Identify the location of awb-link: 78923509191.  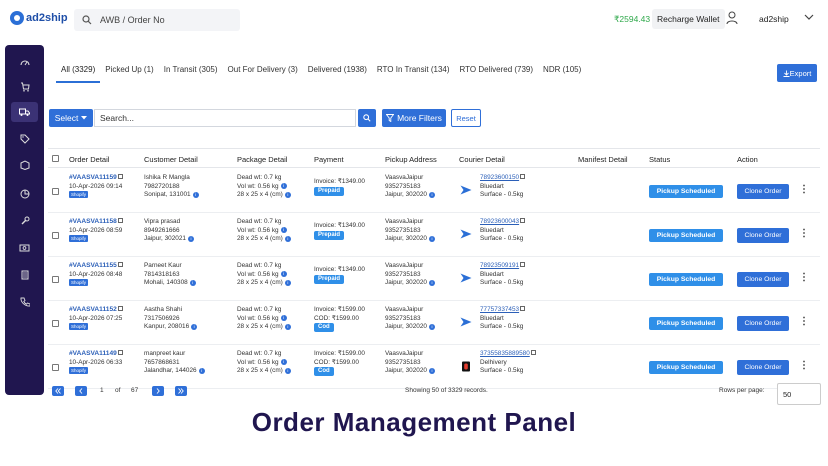
(499, 265).